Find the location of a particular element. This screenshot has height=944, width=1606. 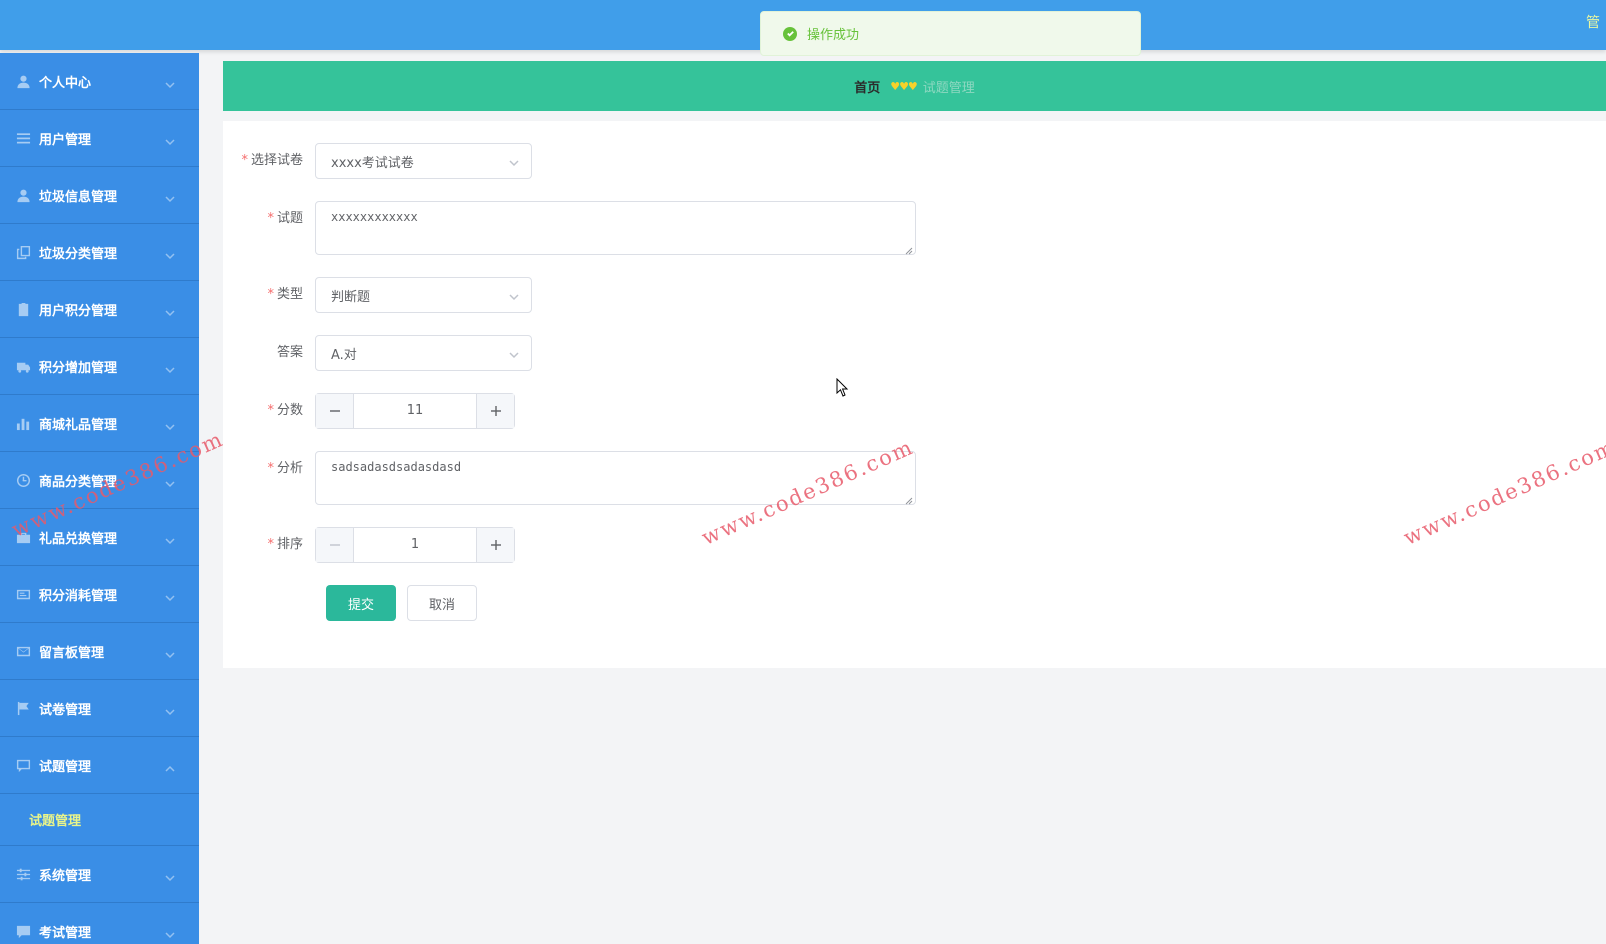

form-actions: 提交 取消 is located at coordinates (401, 603).